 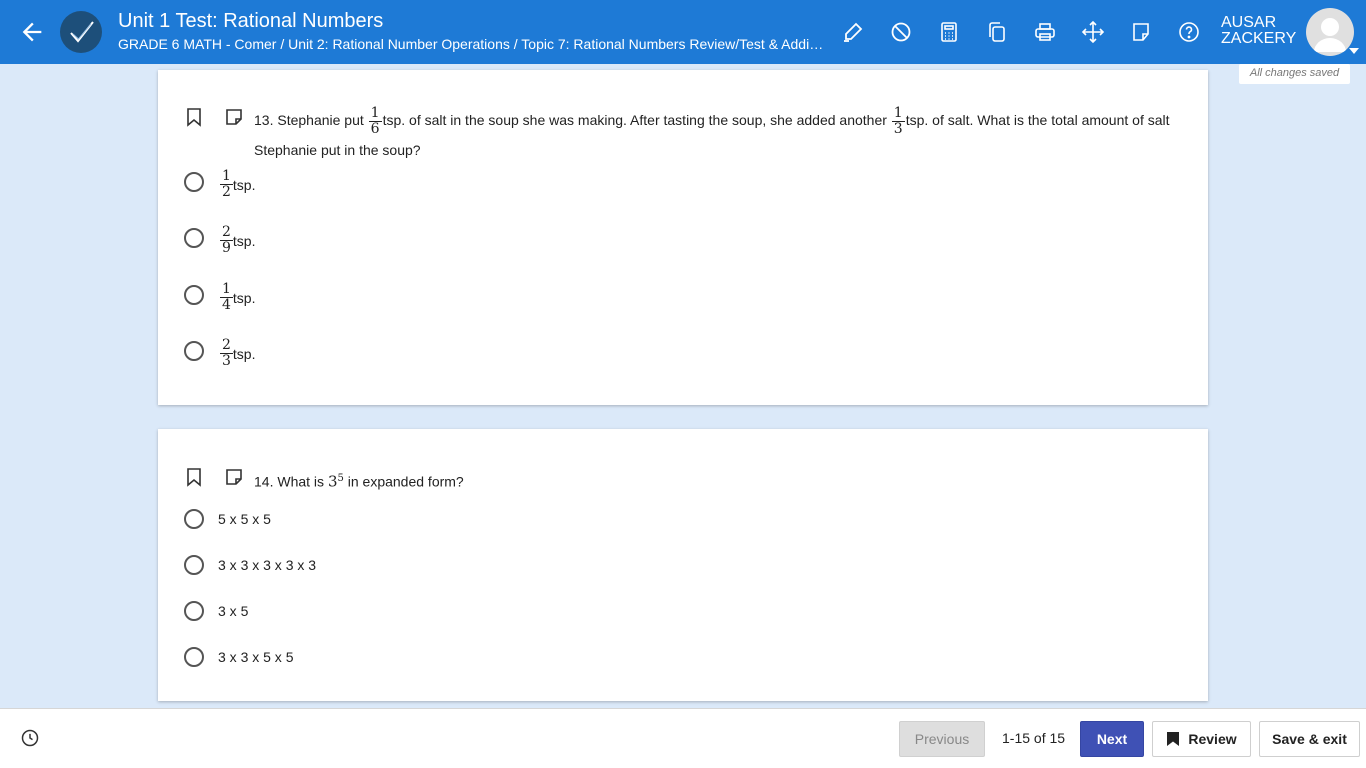 I want to click on question-text-part: Stephanie put, so click(x=320, y=120).